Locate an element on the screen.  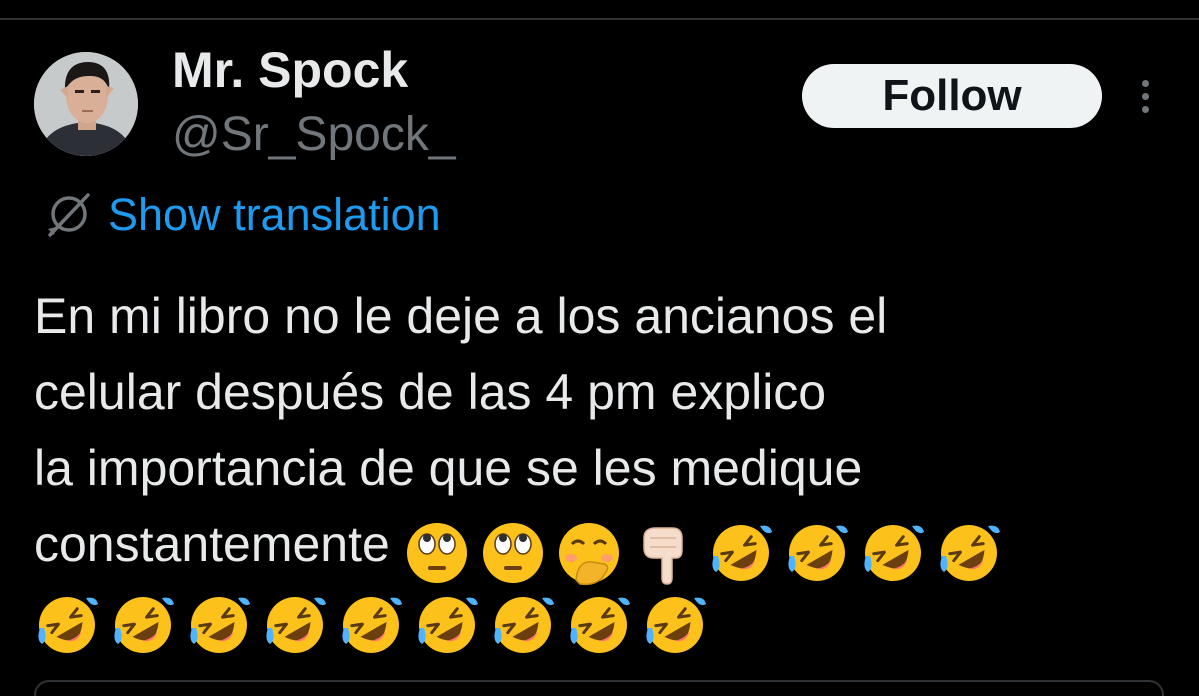
tweet-line: celular después de las 4 pm explico is located at coordinates (430, 392).